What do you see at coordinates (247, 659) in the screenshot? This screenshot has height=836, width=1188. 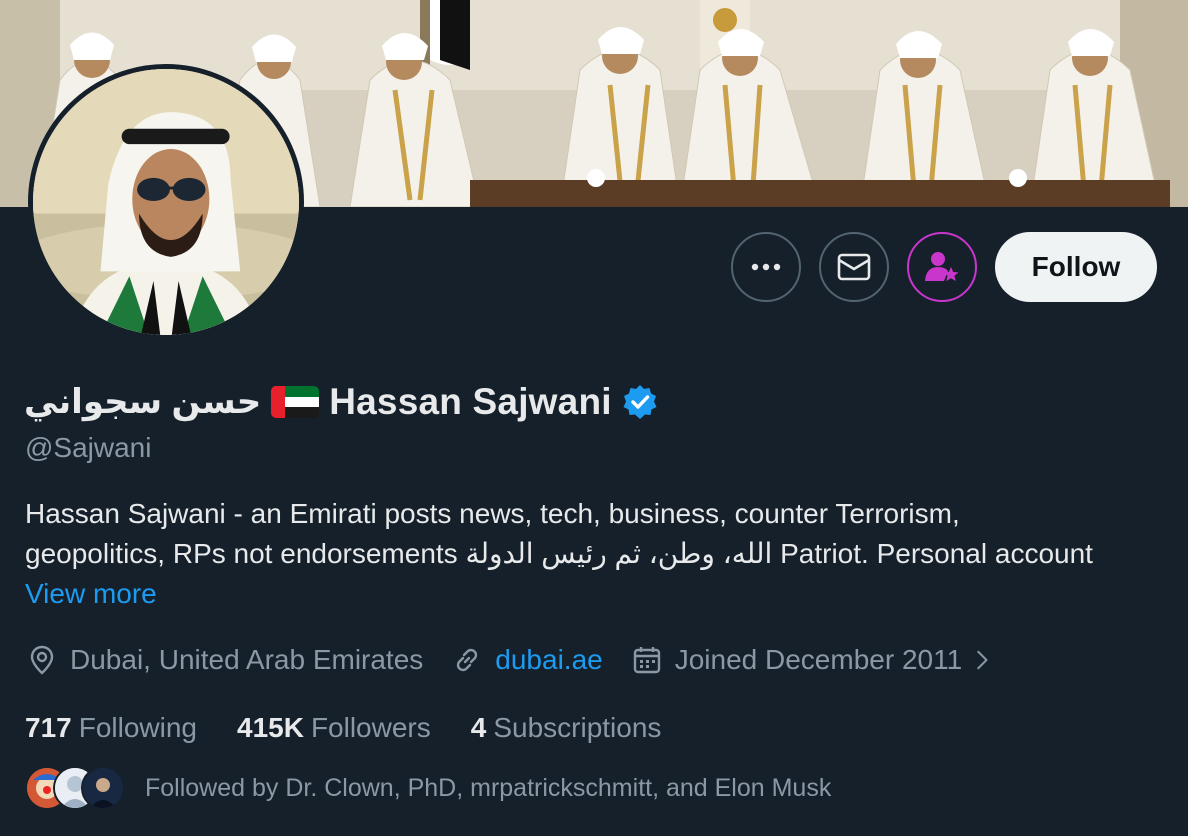 I see `location-text: Dubai, United Arab Emirates` at bounding box center [247, 659].